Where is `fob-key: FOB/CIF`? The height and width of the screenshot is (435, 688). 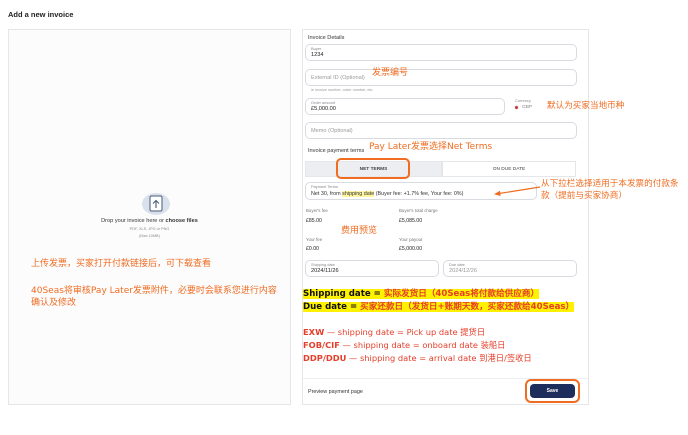
fob-key: FOB/CIF is located at coordinates (321, 345).